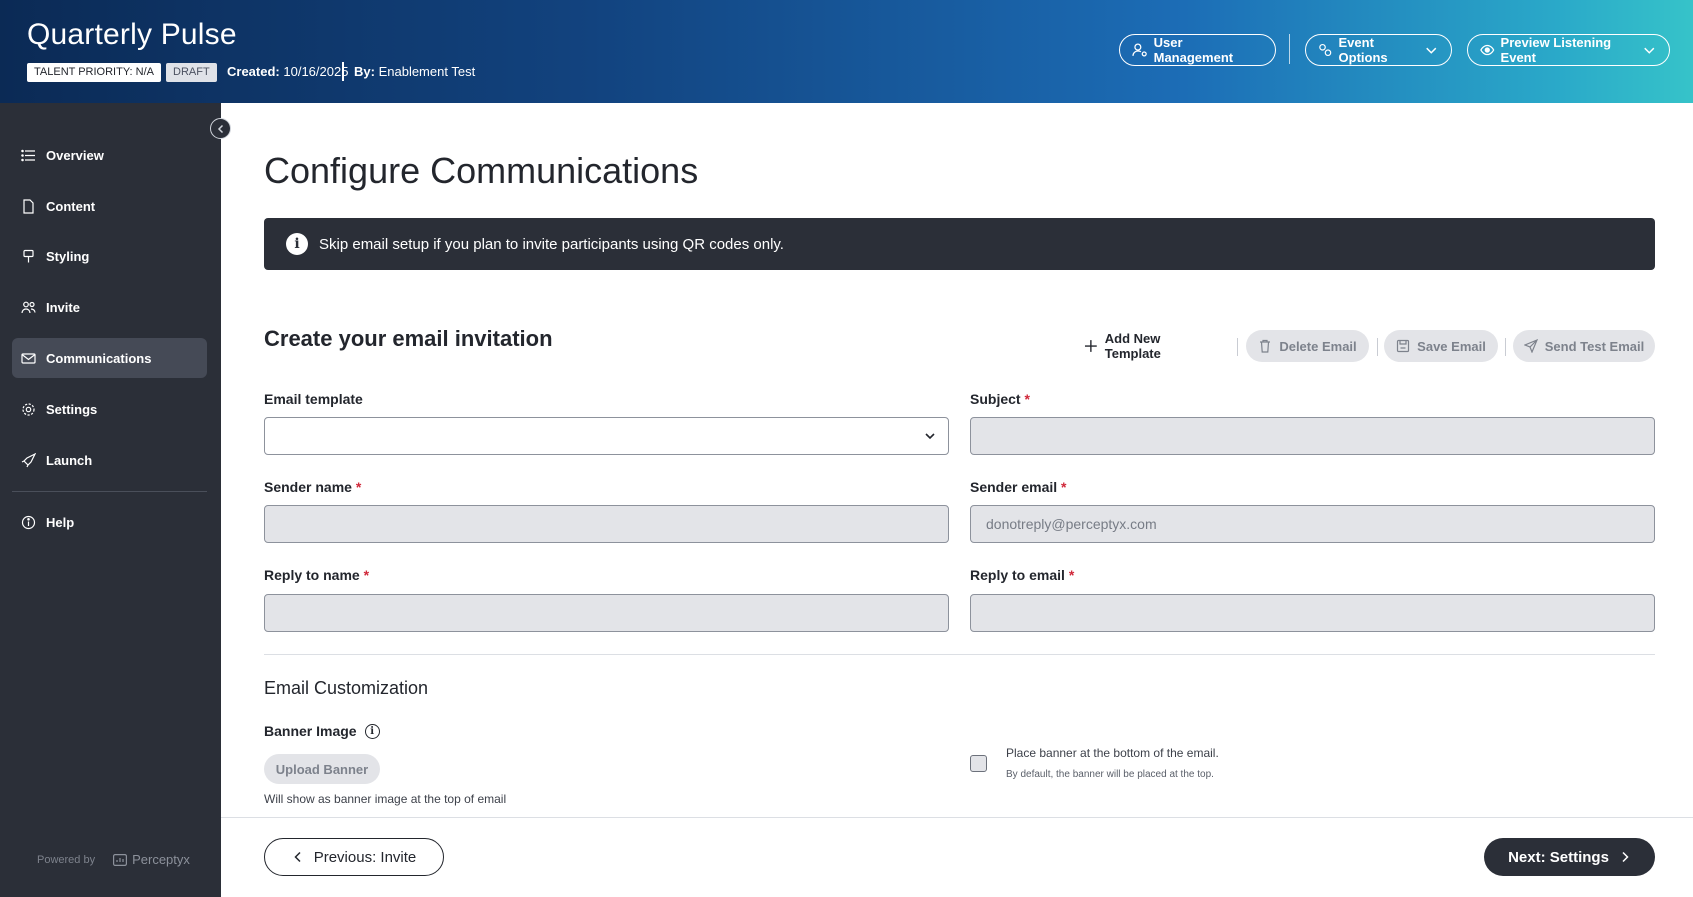  What do you see at coordinates (1014, 487) in the screenshot?
I see `sender-email-label-text: Sender email` at bounding box center [1014, 487].